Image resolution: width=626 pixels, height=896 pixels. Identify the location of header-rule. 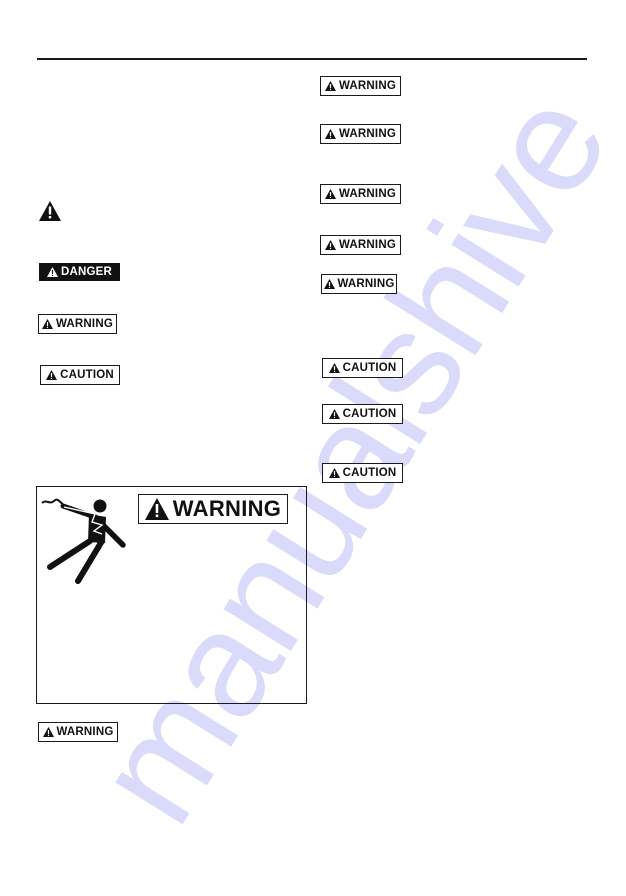
(312, 59).